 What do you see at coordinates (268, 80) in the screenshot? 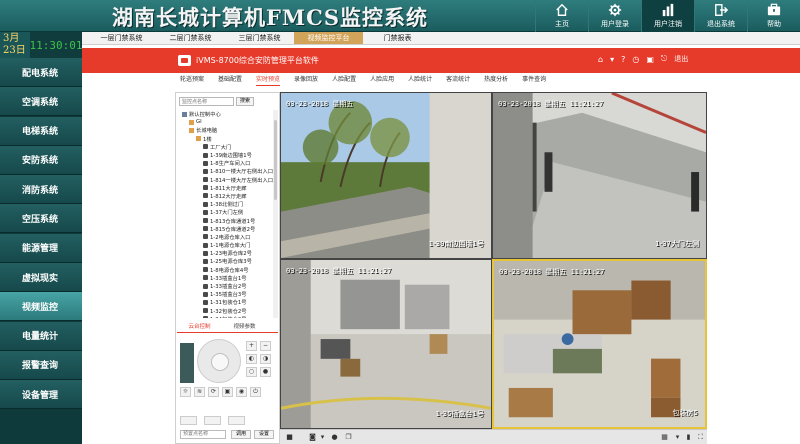
I see `tab-live-preview: 实时预览` at bounding box center [268, 80].